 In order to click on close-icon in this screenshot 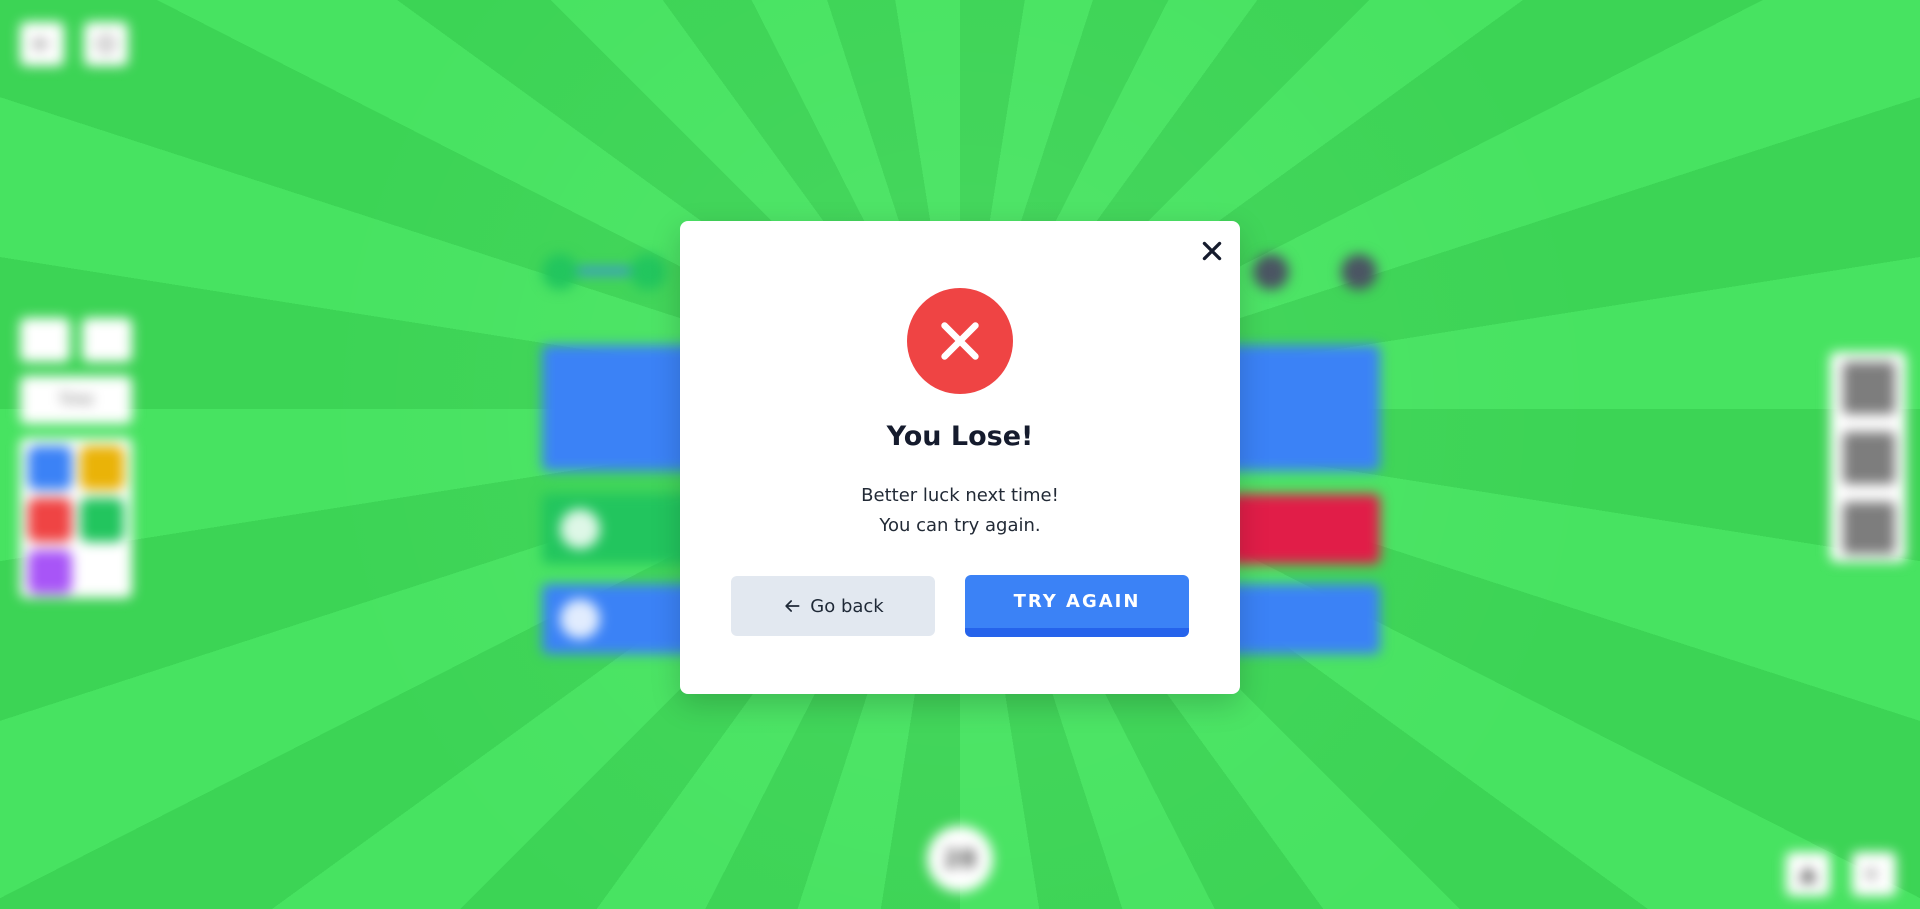, I will do `click(1212, 251)`.